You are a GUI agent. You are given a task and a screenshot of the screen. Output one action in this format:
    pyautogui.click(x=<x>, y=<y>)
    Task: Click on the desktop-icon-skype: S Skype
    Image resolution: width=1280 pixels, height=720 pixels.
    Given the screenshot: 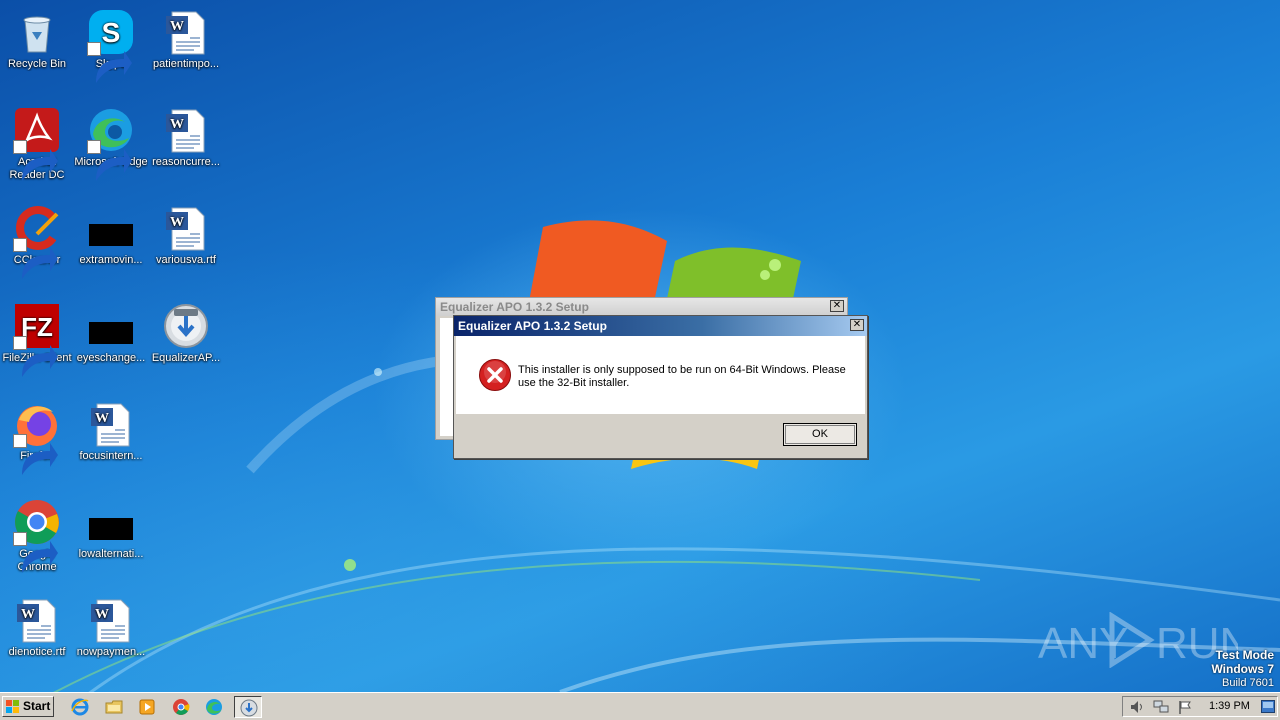 What is the action you would take?
    pyautogui.click(x=111, y=45)
    